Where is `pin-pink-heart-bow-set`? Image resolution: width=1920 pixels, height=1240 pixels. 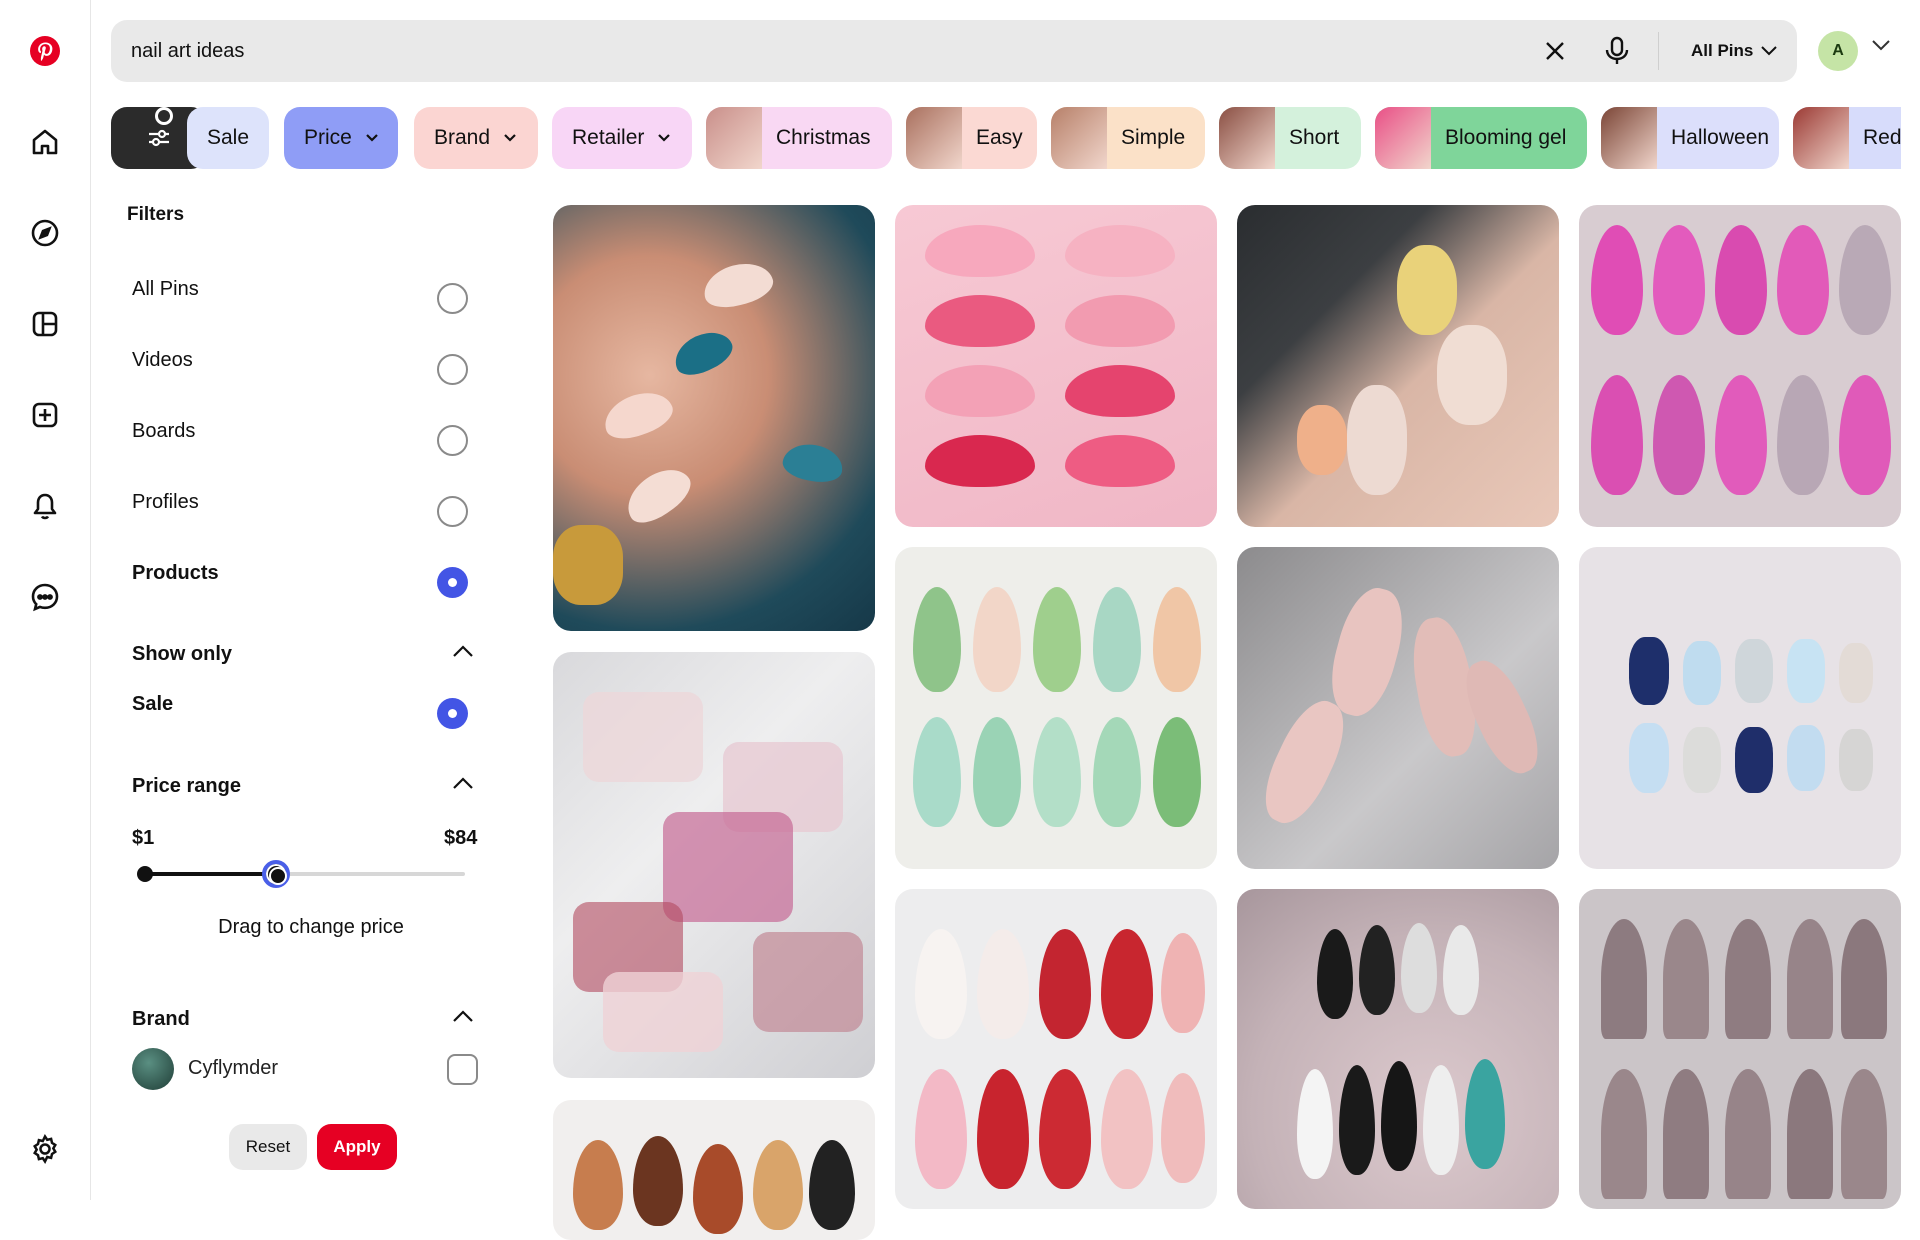
pin-pink-heart-bow-set is located at coordinates (1740, 366).